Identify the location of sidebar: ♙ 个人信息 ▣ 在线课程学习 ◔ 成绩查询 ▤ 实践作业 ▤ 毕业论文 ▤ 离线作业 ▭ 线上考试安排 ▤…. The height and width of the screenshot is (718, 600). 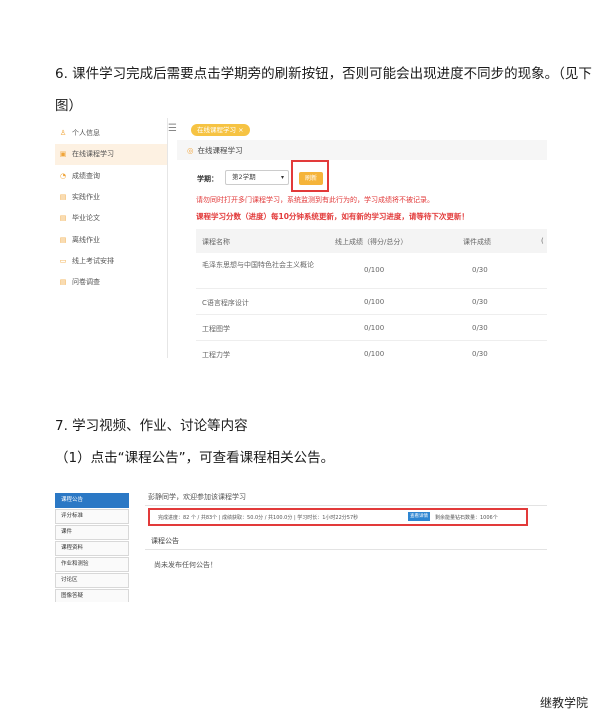
(111, 238).